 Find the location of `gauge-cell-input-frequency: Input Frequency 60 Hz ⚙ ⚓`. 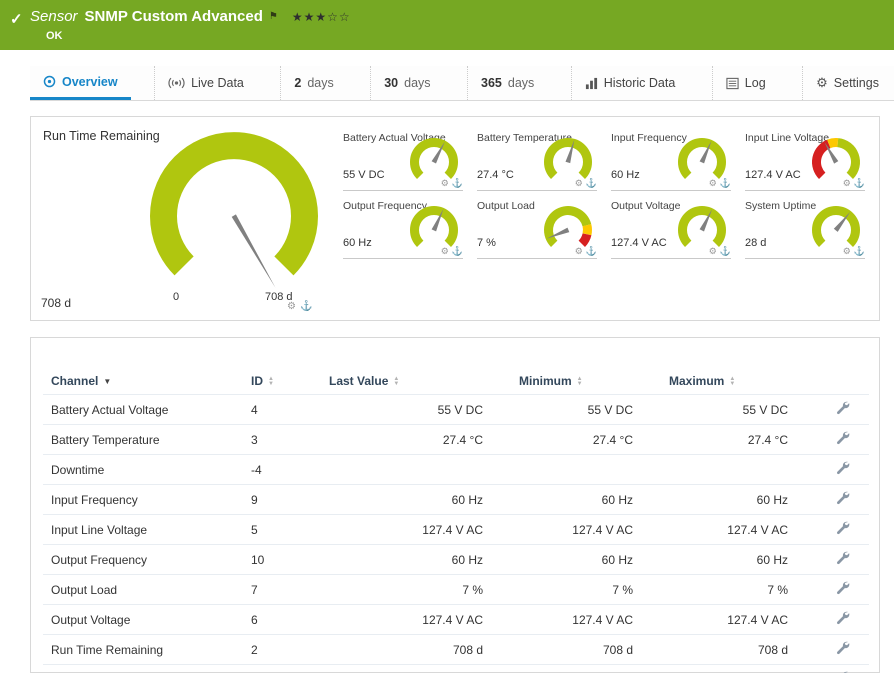

gauge-cell-input-frequency: Input Frequency 60 Hz ⚙ ⚓ is located at coordinates (671, 160).